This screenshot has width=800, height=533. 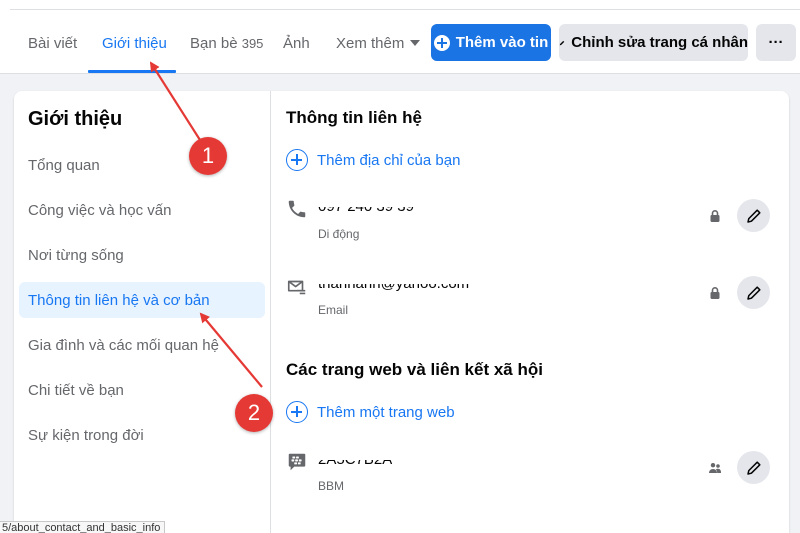 I want to click on status-bar-url: 5/about_contact_and_basic_info, so click(x=83, y=527).